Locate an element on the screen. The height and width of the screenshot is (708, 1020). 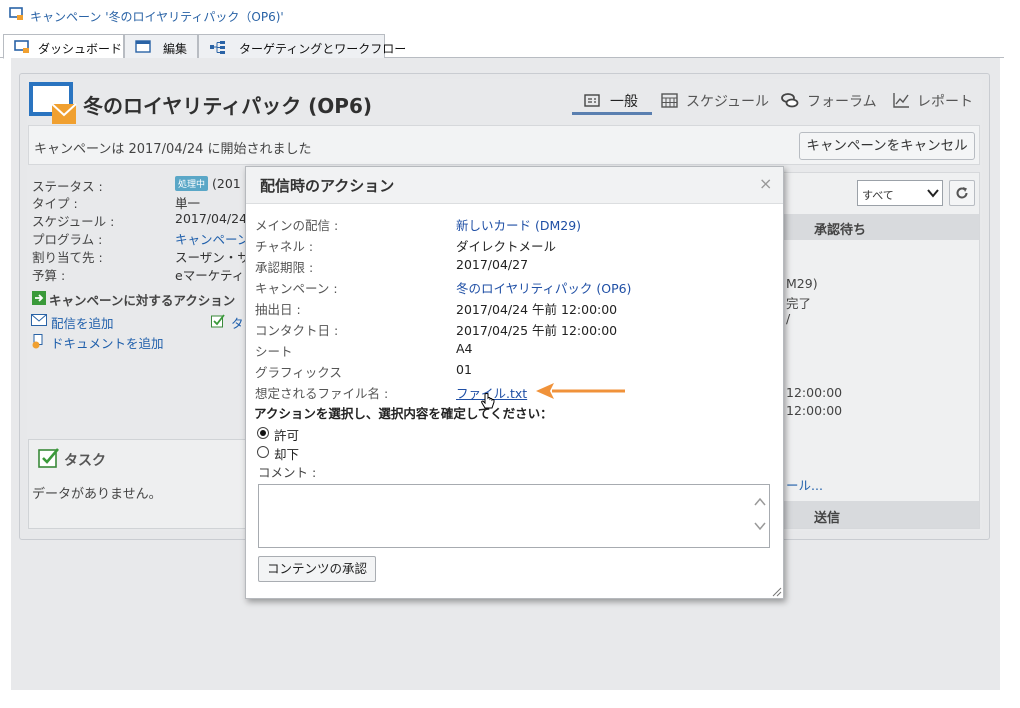
nav-tab-forum-label: フォーラム is located at coordinates (842, 102).